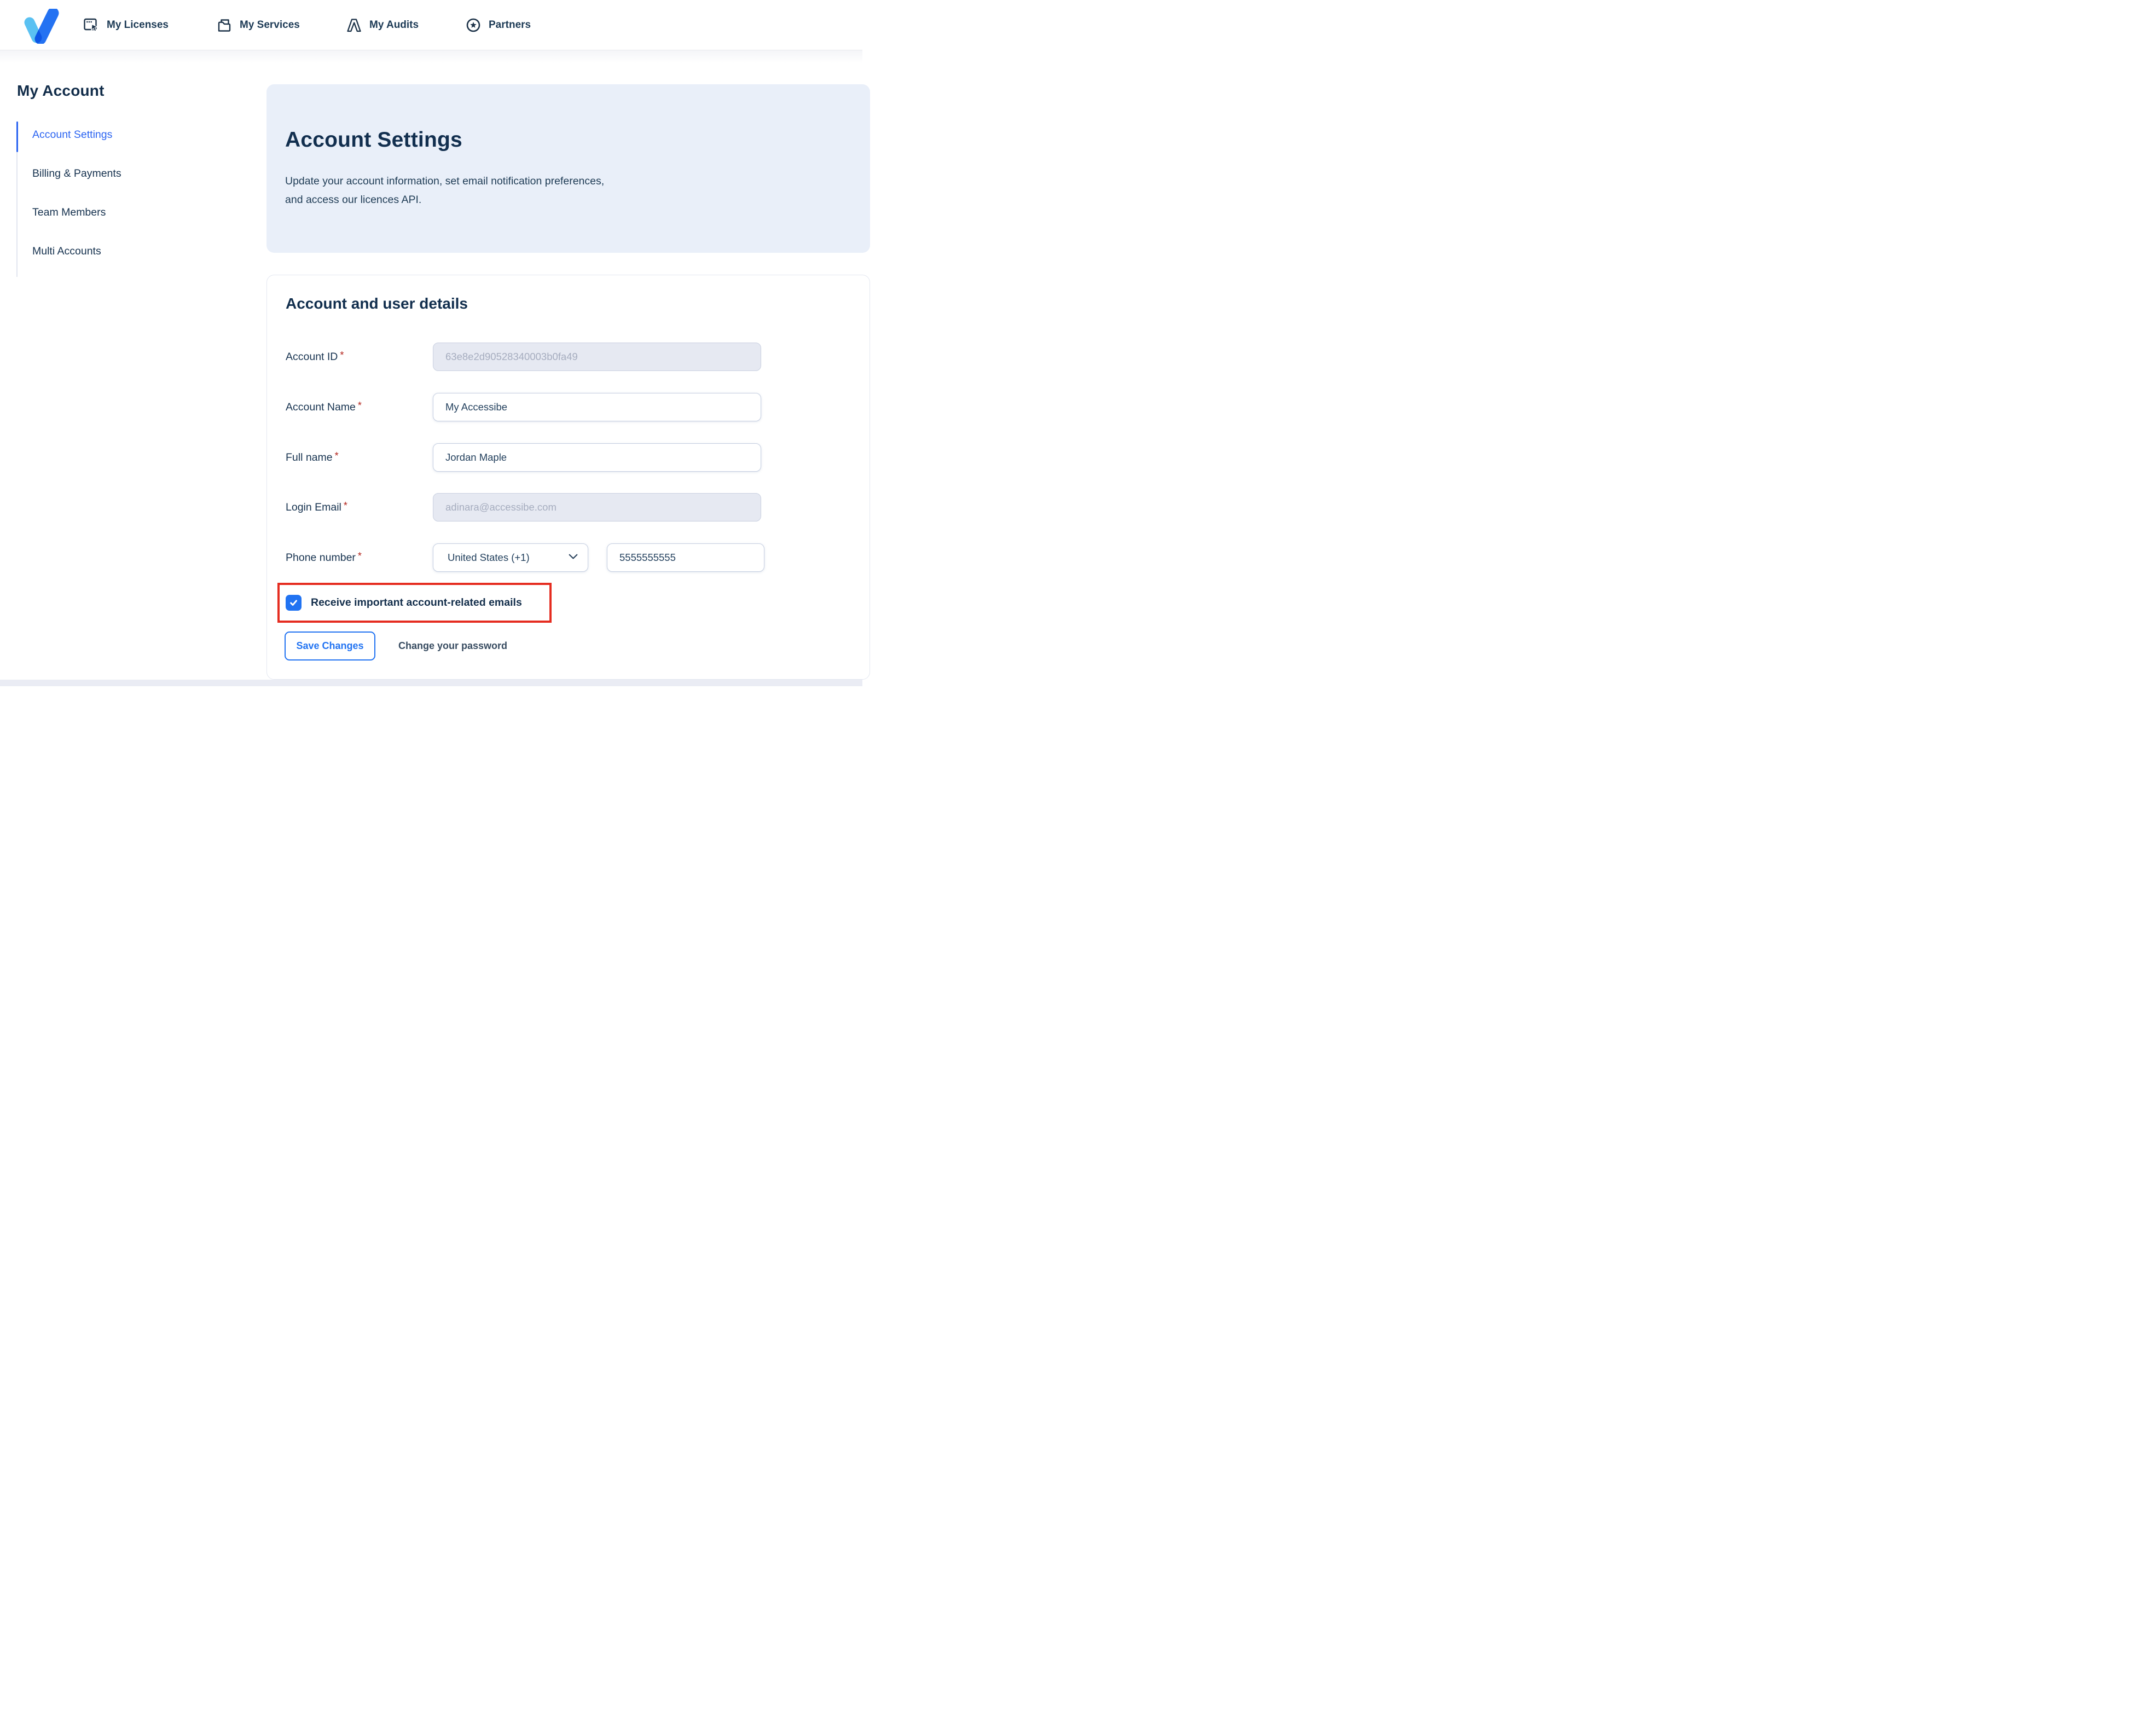  I want to click on country-code-select: United States (+1), so click(510, 557).